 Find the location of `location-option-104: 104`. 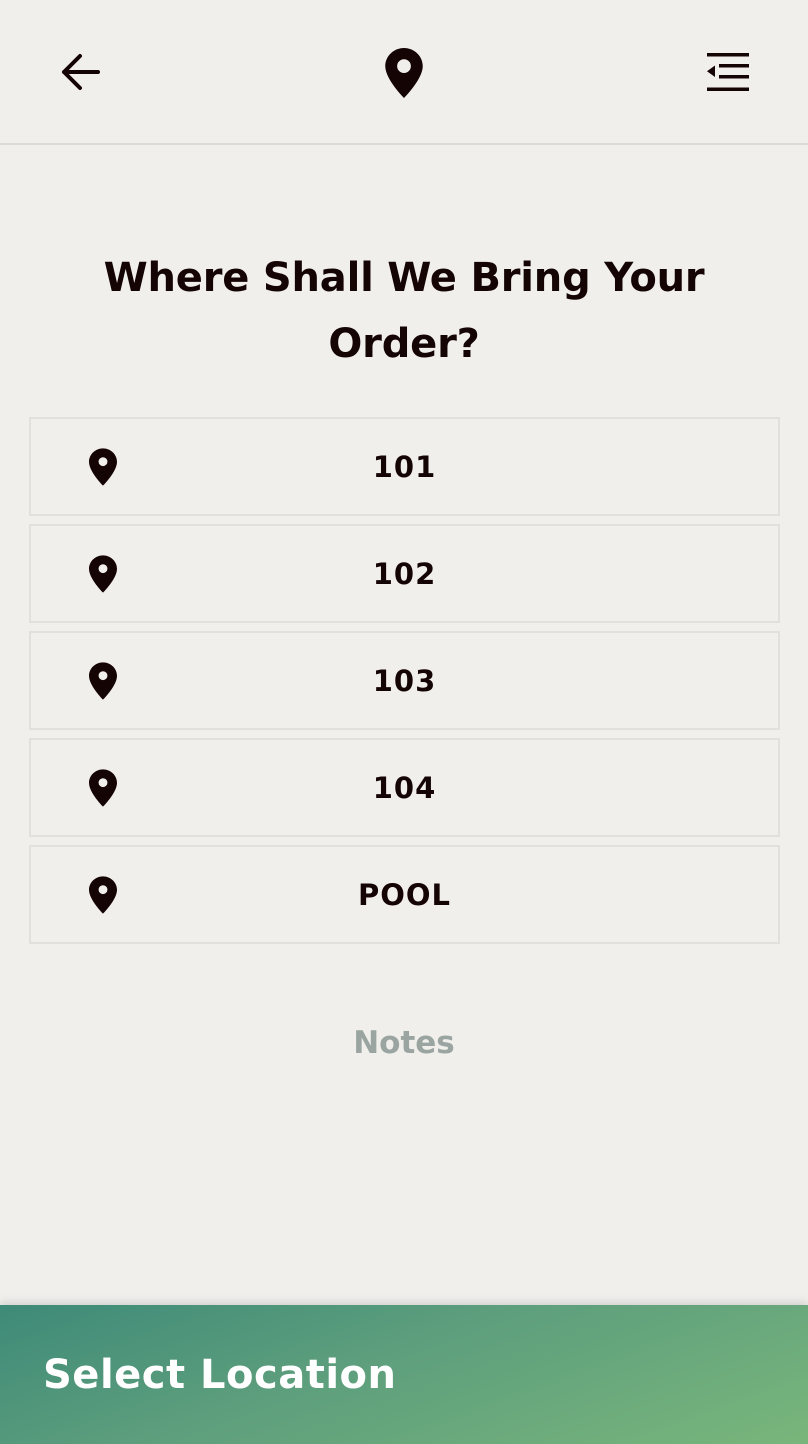

location-option-104: 104 is located at coordinates (404, 787).